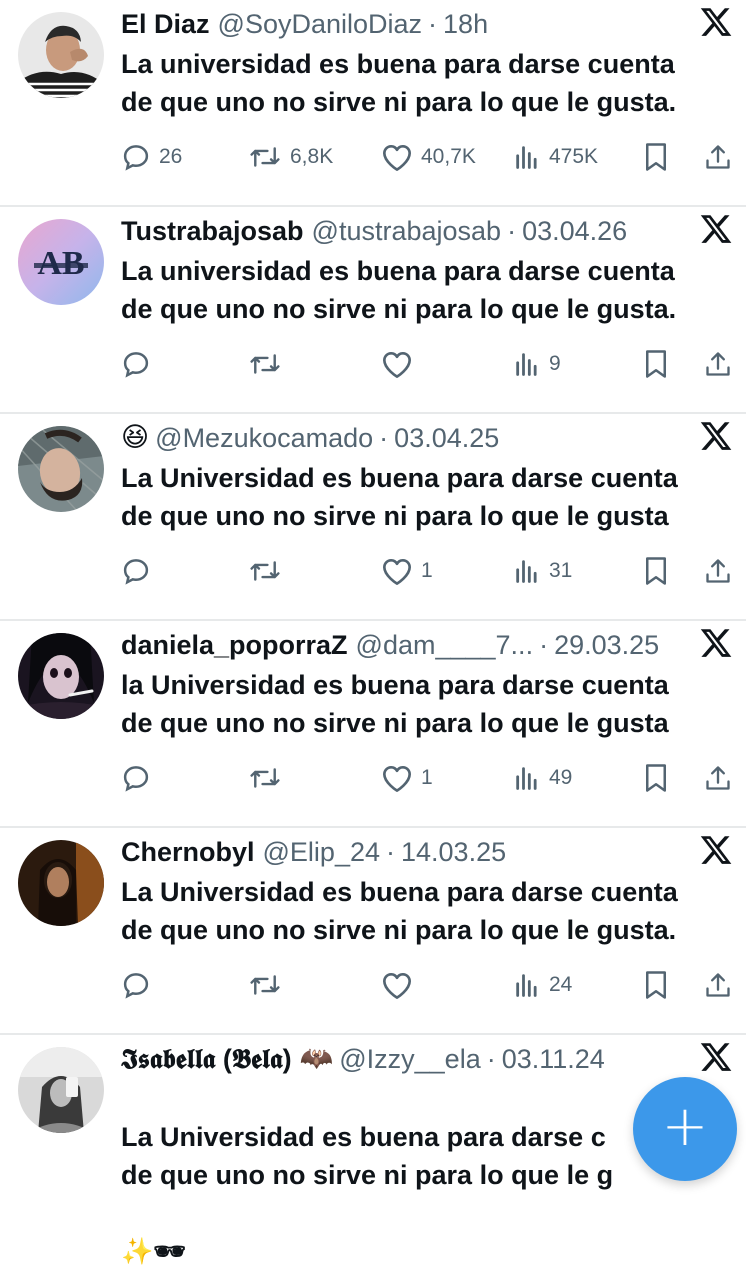 The width and height of the screenshot is (746, 1271). Describe the element at coordinates (685, 1129) in the screenshot. I see `compose-button: +` at that location.